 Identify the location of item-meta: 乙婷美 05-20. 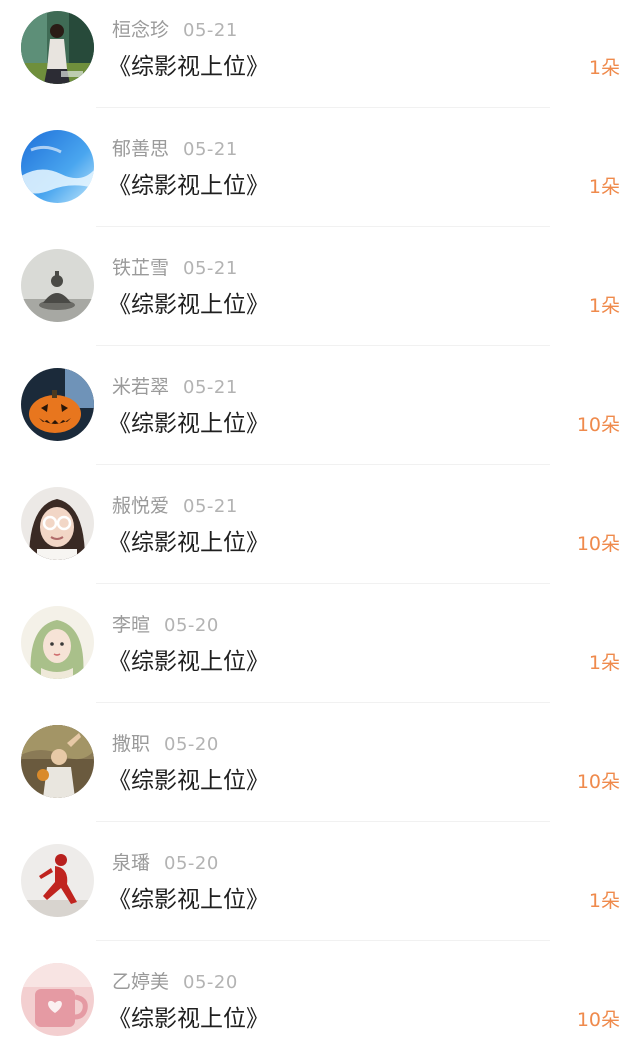
(175, 982).